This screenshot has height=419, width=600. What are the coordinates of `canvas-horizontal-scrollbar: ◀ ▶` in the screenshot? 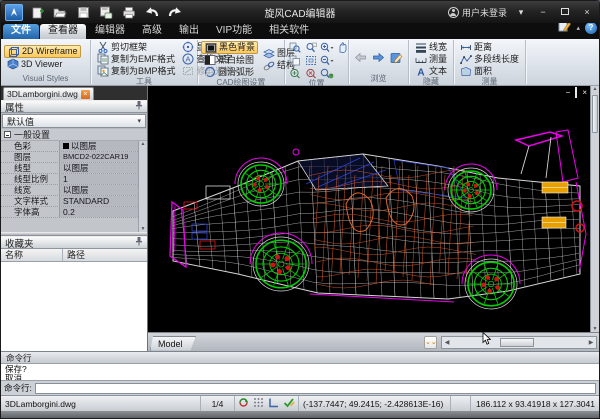 It's located at (519, 342).